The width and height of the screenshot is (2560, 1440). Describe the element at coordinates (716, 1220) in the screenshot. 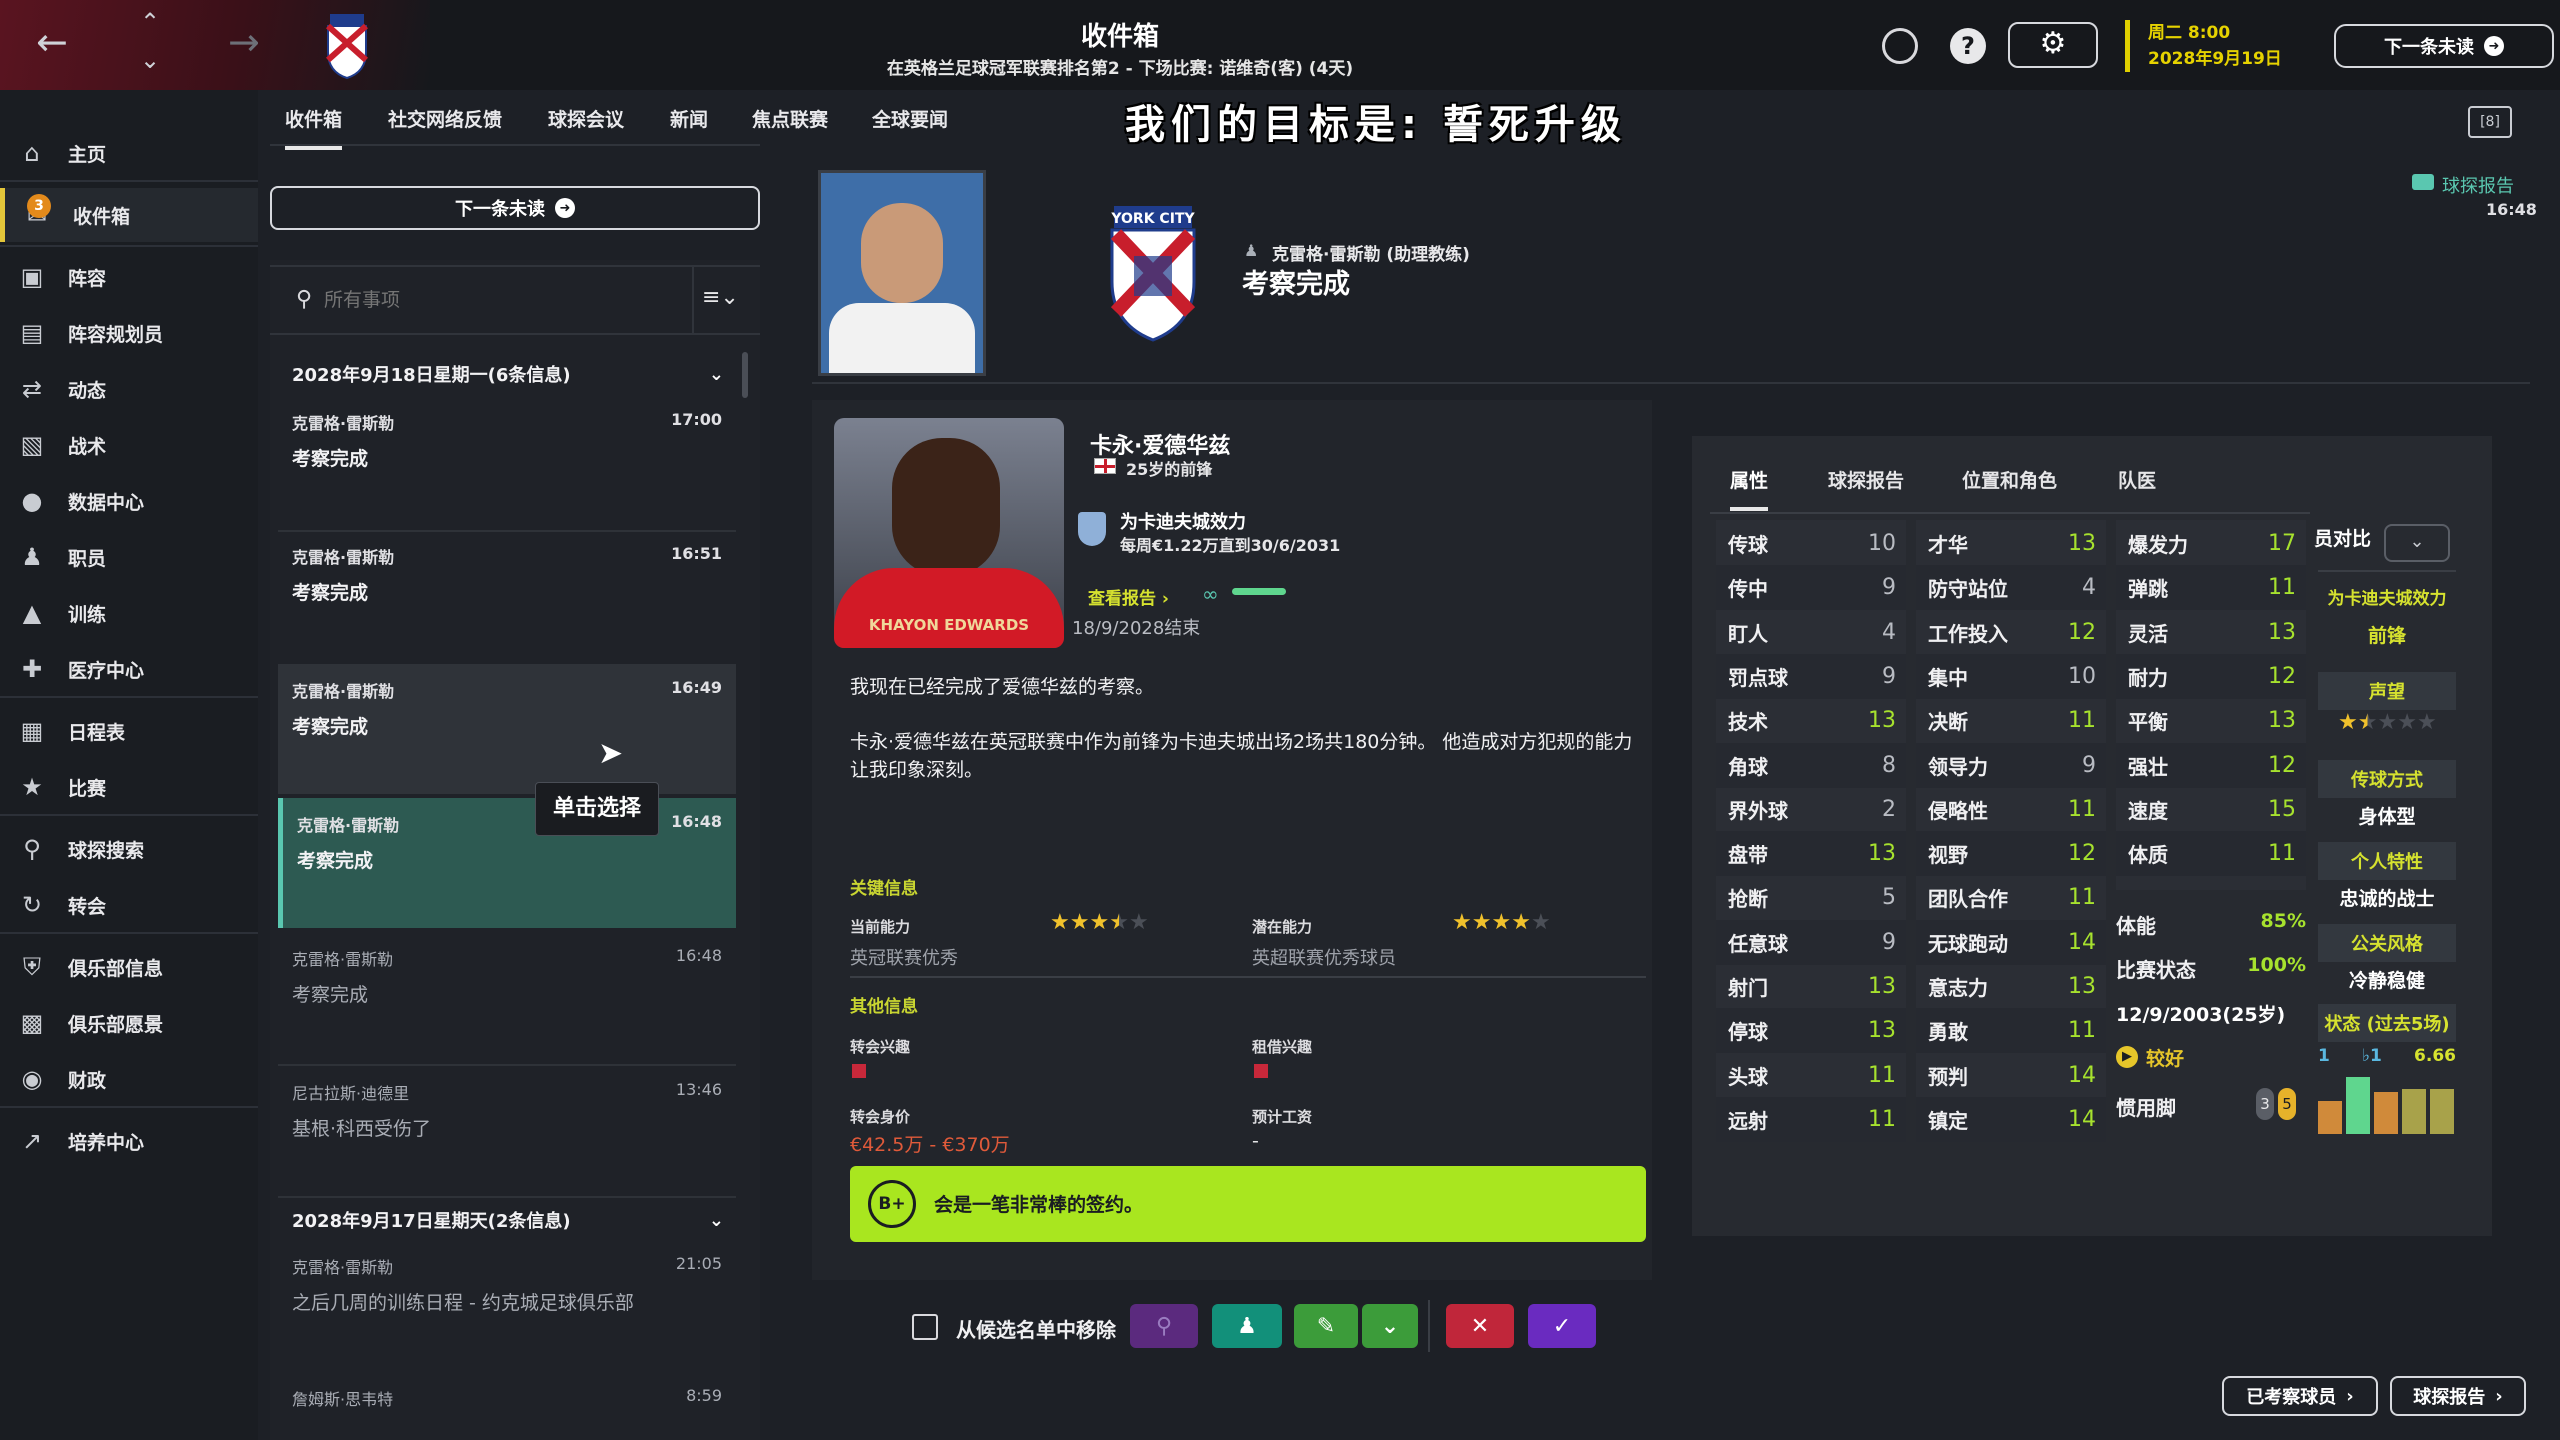

I see `chevron-down-icon: ⌄` at that location.